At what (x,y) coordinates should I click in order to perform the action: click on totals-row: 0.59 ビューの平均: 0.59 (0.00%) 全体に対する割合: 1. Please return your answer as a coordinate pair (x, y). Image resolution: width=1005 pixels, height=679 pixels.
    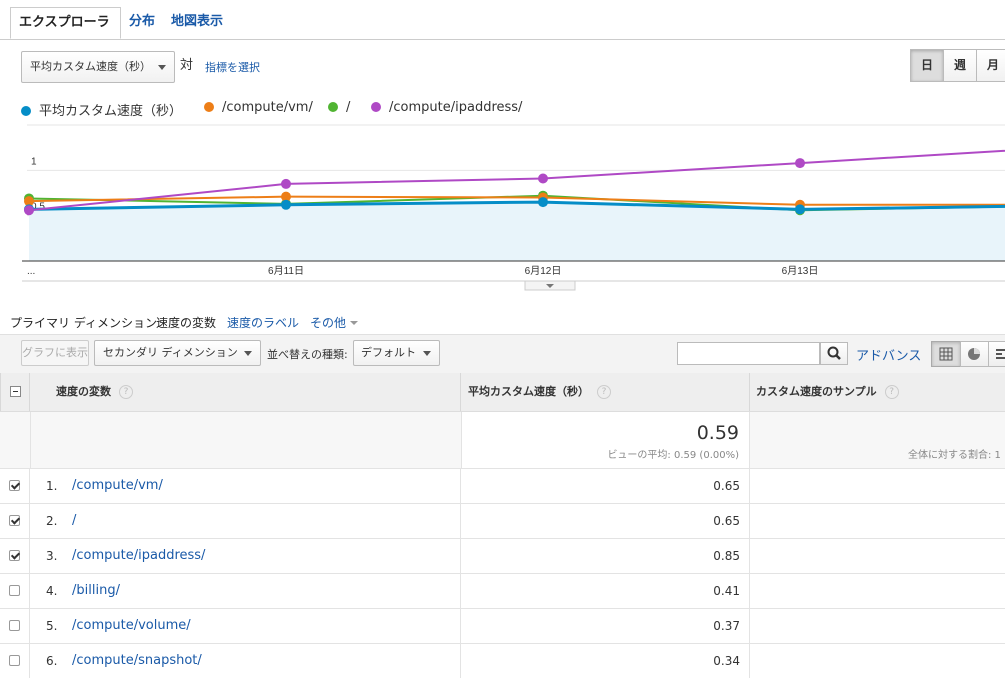
    Looking at the image, I should click on (502, 440).